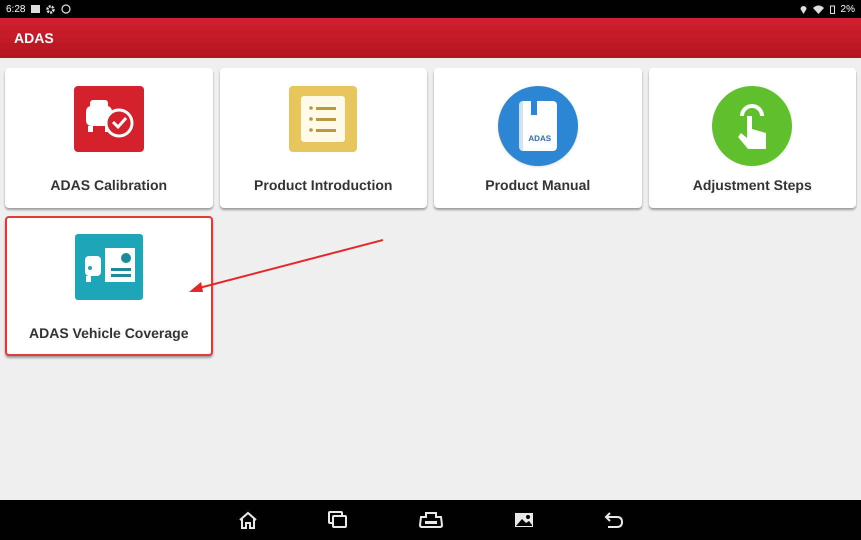  Describe the element at coordinates (818, 9) in the screenshot. I see `wifi-icon` at that location.